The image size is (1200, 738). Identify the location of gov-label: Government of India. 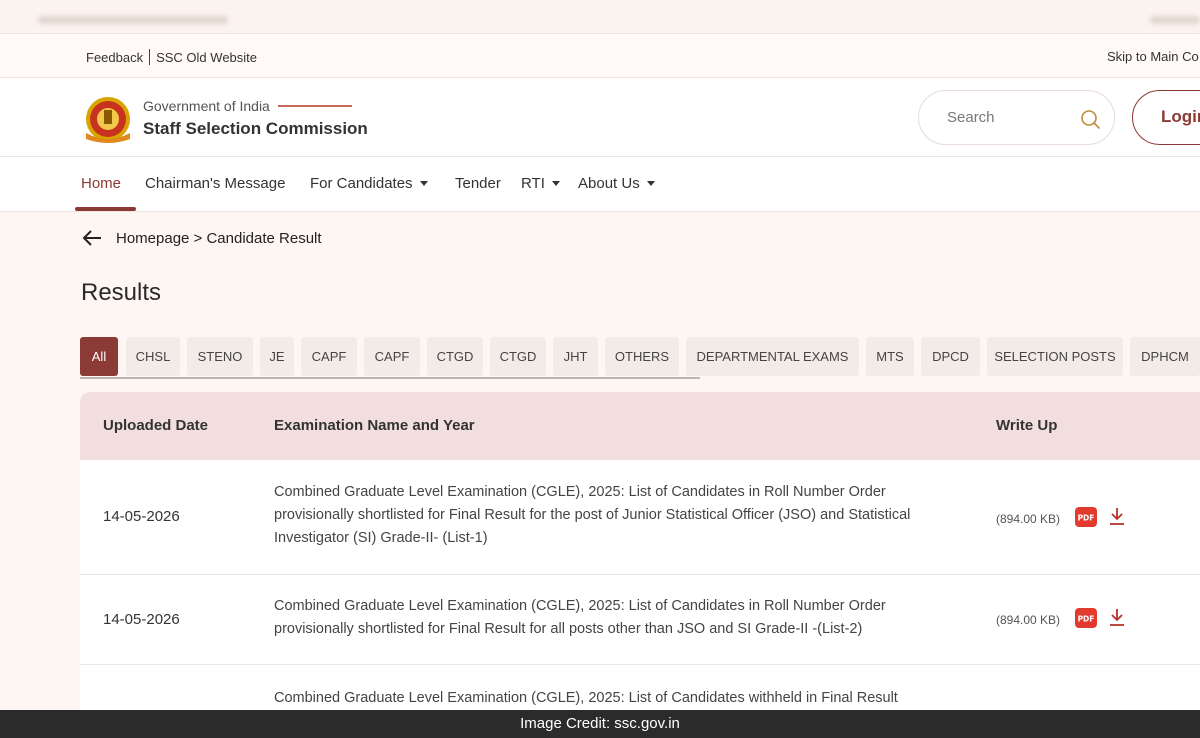
(247, 106).